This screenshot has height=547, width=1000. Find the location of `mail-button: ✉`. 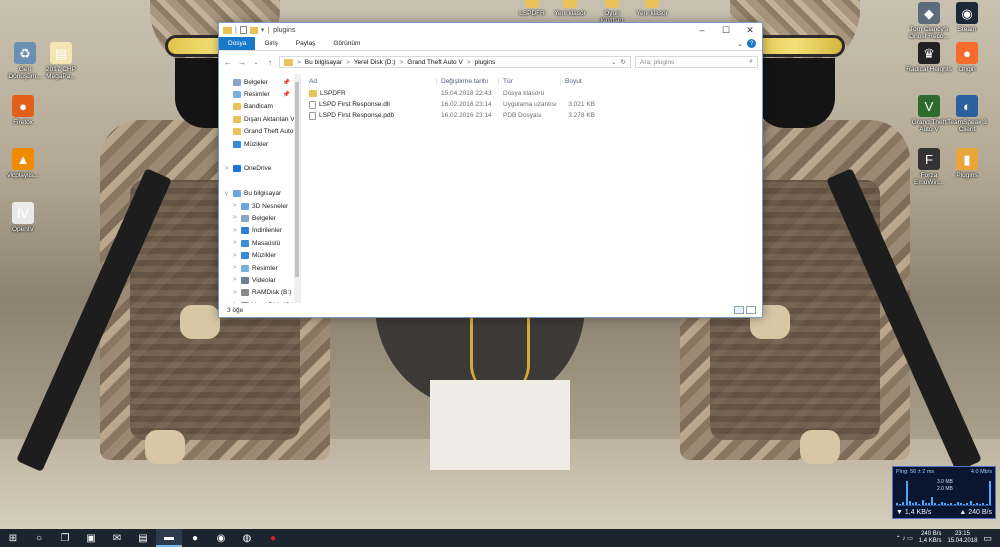

mail-button: ✉ is located at coordinates (117, 538).